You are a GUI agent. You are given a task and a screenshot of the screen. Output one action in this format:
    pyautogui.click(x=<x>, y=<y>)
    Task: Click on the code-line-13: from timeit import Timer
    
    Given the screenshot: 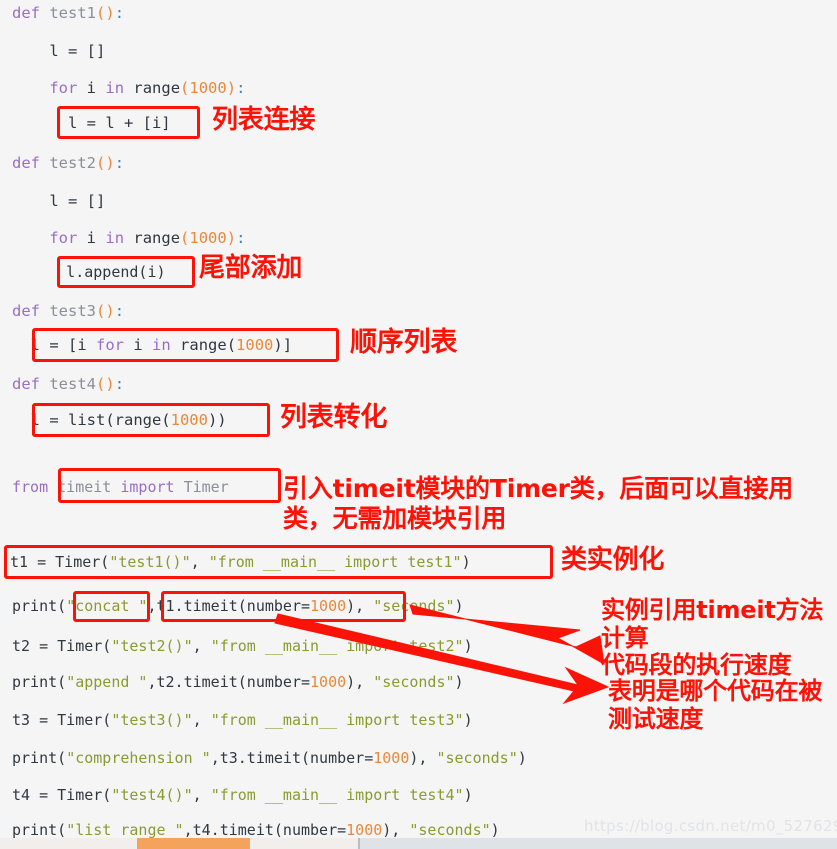 What is the action you would take?
    pyautogui.click(x=120, y=487)
    